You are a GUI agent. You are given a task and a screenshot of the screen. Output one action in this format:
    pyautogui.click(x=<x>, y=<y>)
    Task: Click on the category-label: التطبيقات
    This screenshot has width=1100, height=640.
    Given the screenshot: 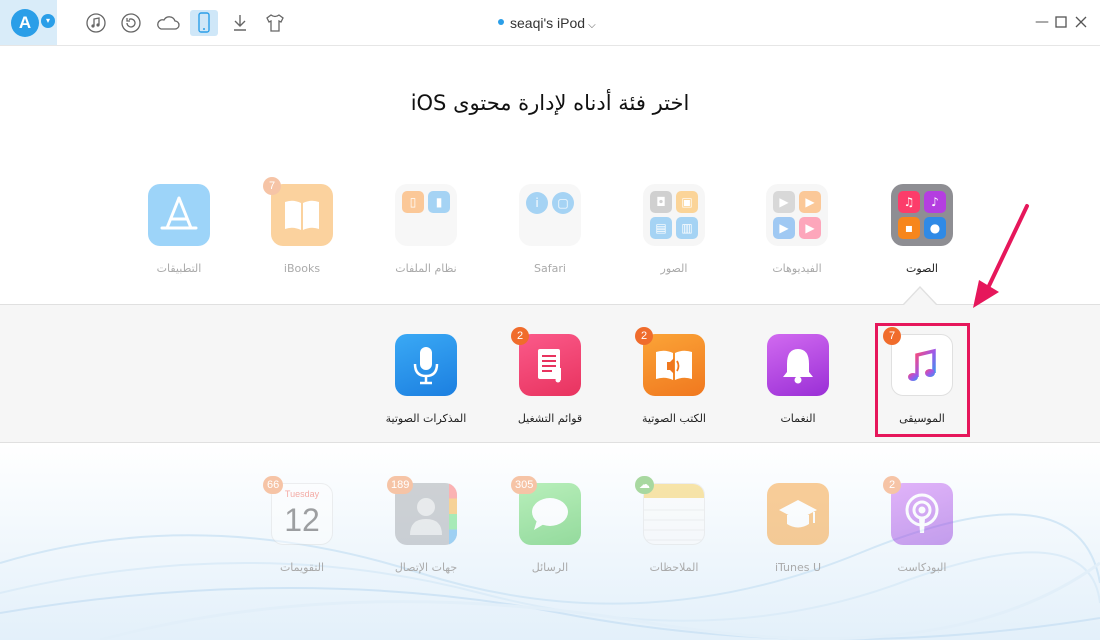 What is the action you would take?
    pyautogui.click(x=179, y=268)
    